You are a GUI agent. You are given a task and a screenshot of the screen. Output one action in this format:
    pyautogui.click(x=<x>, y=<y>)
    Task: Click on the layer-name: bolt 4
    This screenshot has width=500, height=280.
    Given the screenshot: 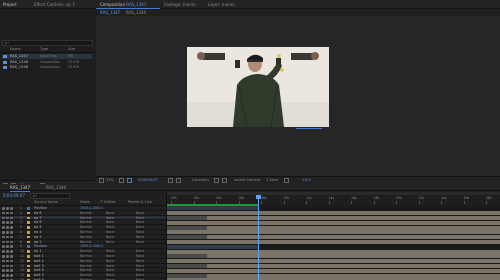 What is the action you would take?
    pyautogui.click(x=39, y=270)
    